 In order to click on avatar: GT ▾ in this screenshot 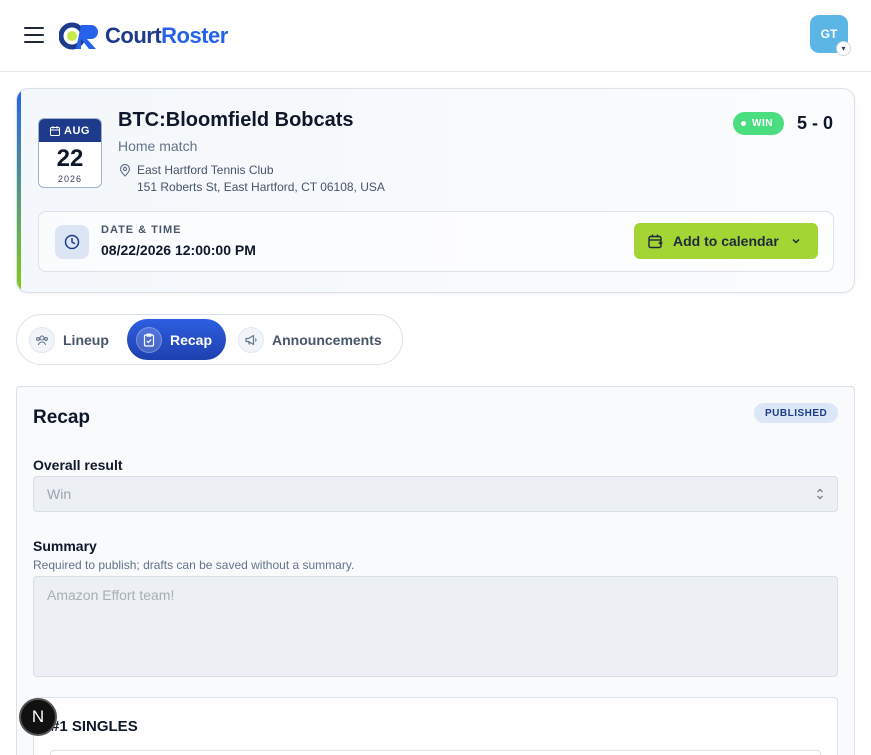, I will do `click(830, 35)`.